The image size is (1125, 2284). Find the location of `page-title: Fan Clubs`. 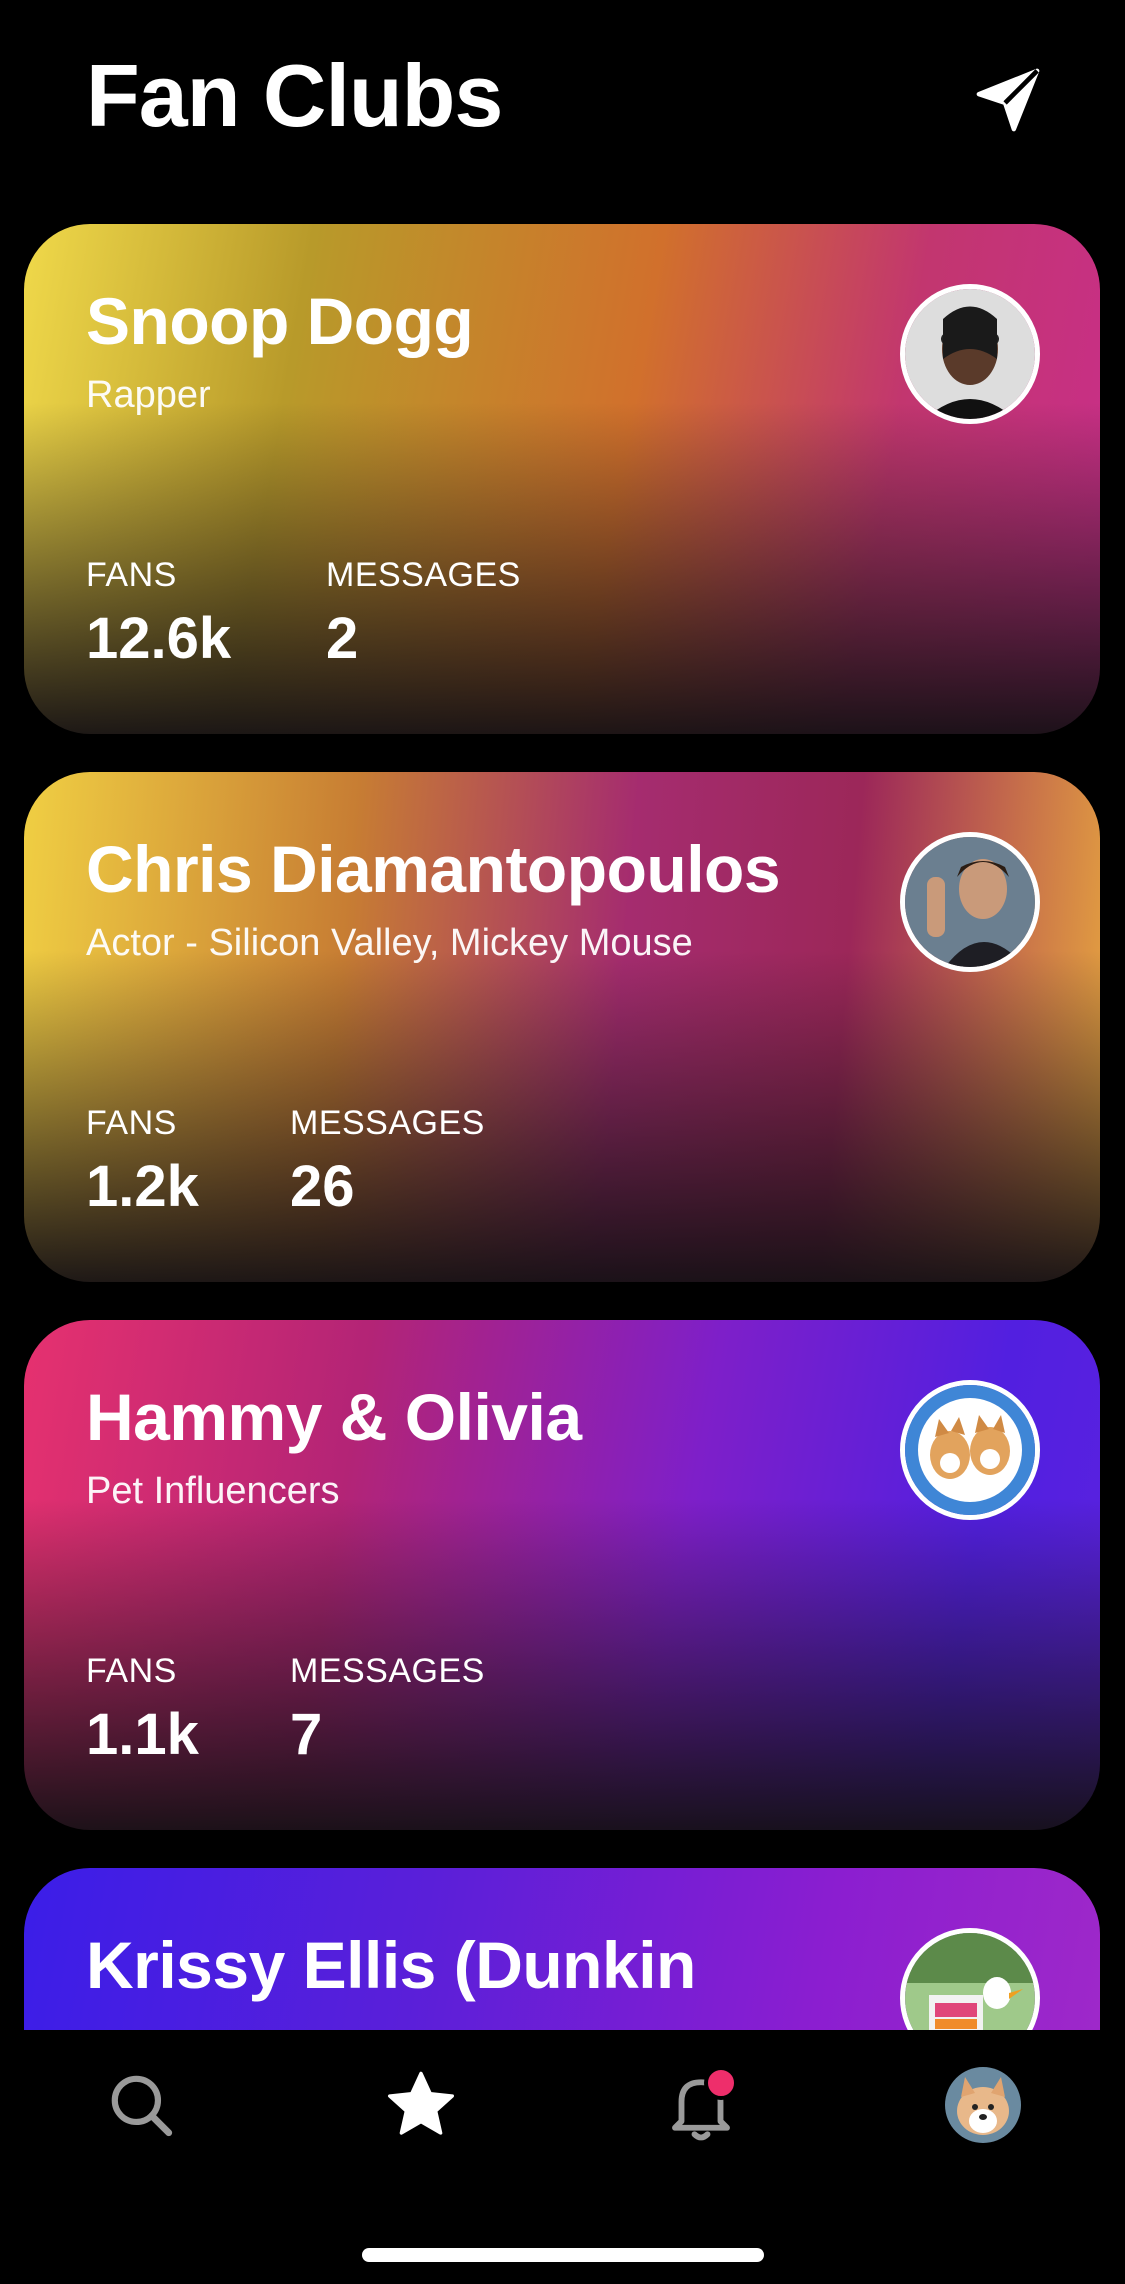

page-title: Fan Clubs is located at coordinates (294, 95).